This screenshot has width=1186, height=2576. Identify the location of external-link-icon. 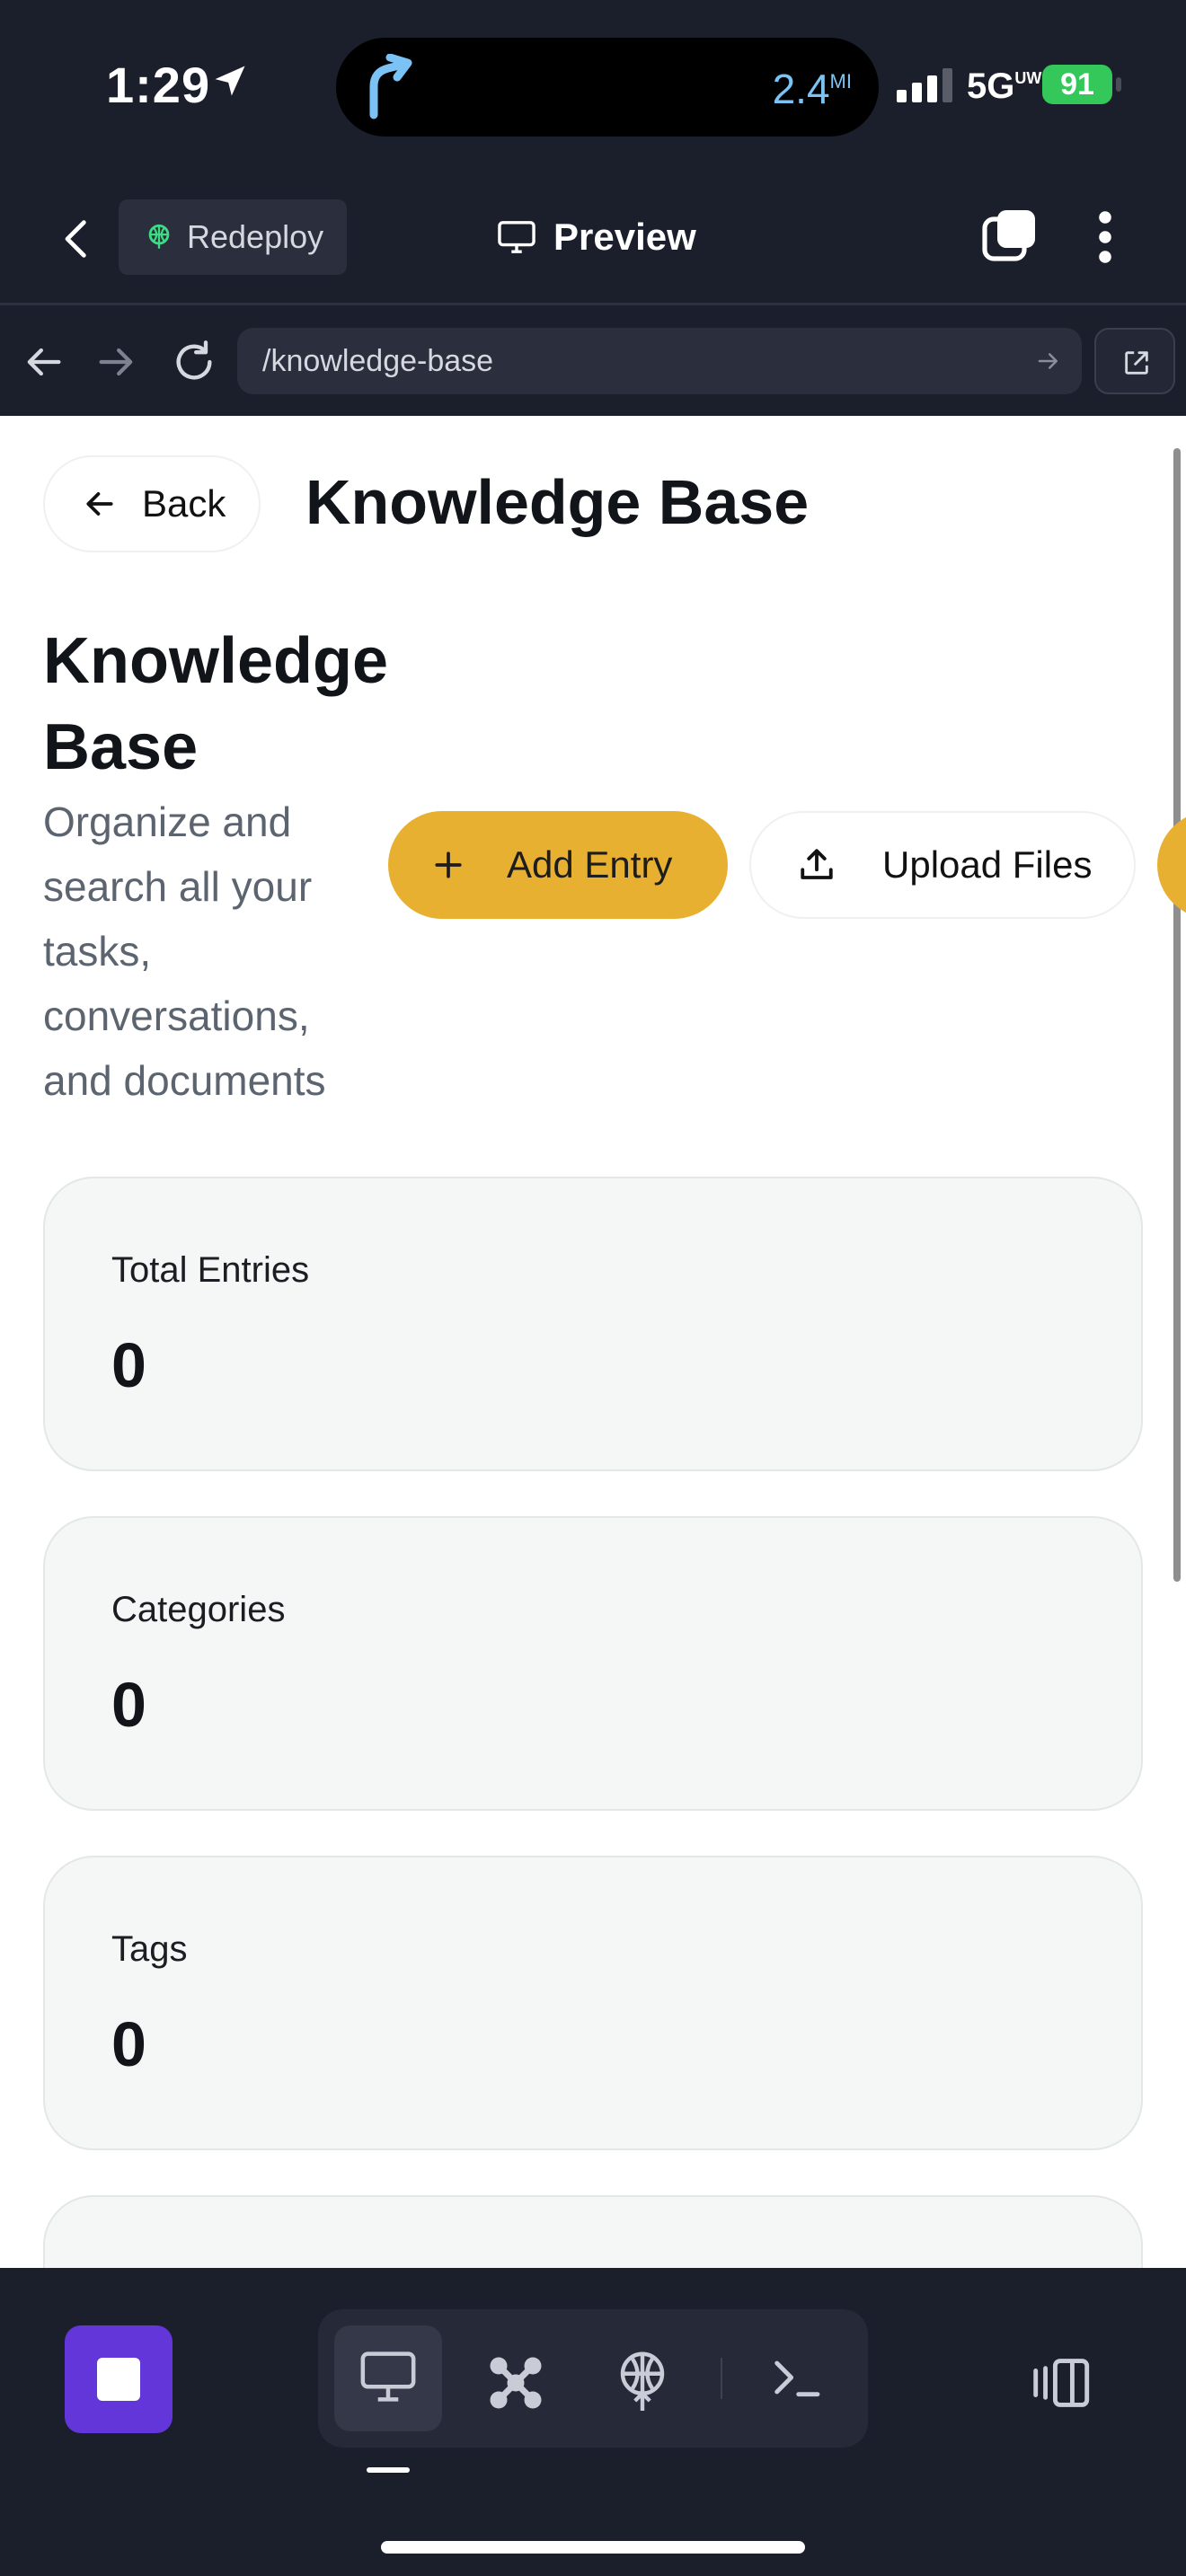
(1136, 363).